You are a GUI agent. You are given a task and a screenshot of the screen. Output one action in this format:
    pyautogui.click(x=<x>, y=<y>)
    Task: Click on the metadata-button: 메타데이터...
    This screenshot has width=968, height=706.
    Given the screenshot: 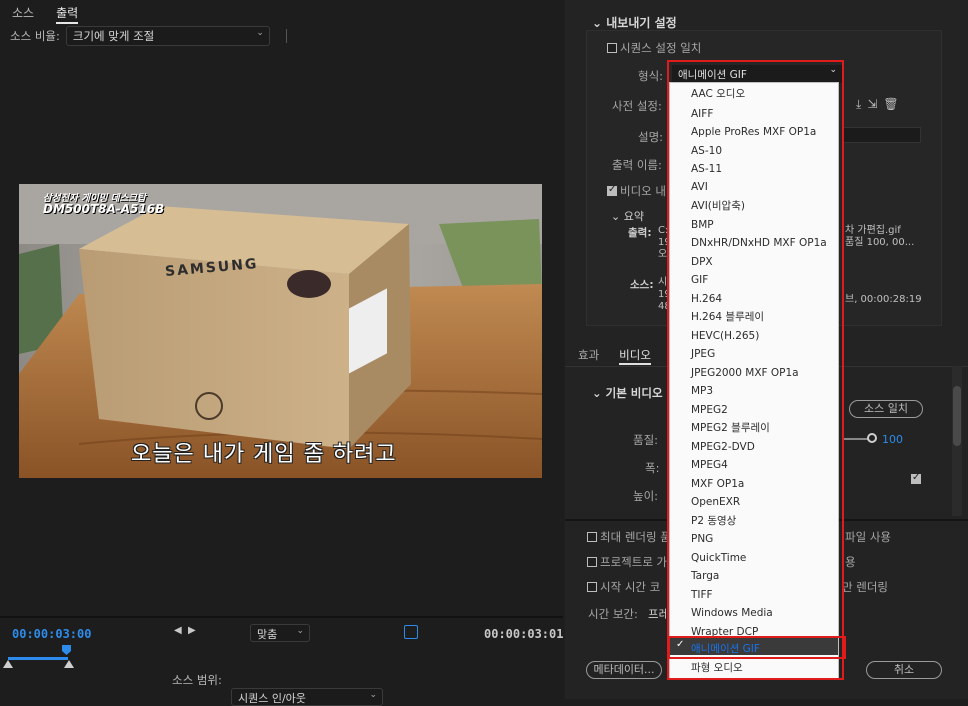 What is the action you would take?
    pyautogui.click(x=624, y=670)
    